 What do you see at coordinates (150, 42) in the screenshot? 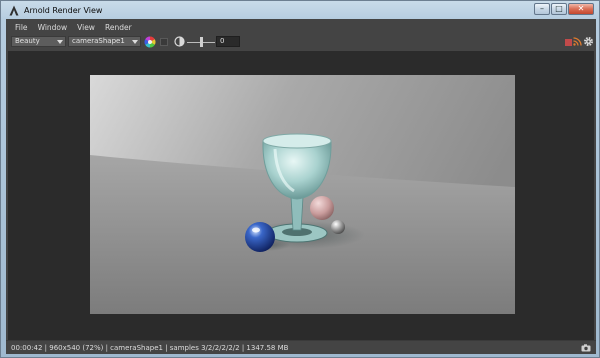
I see `color-wheel-icon` at bounding box center [150, 42].